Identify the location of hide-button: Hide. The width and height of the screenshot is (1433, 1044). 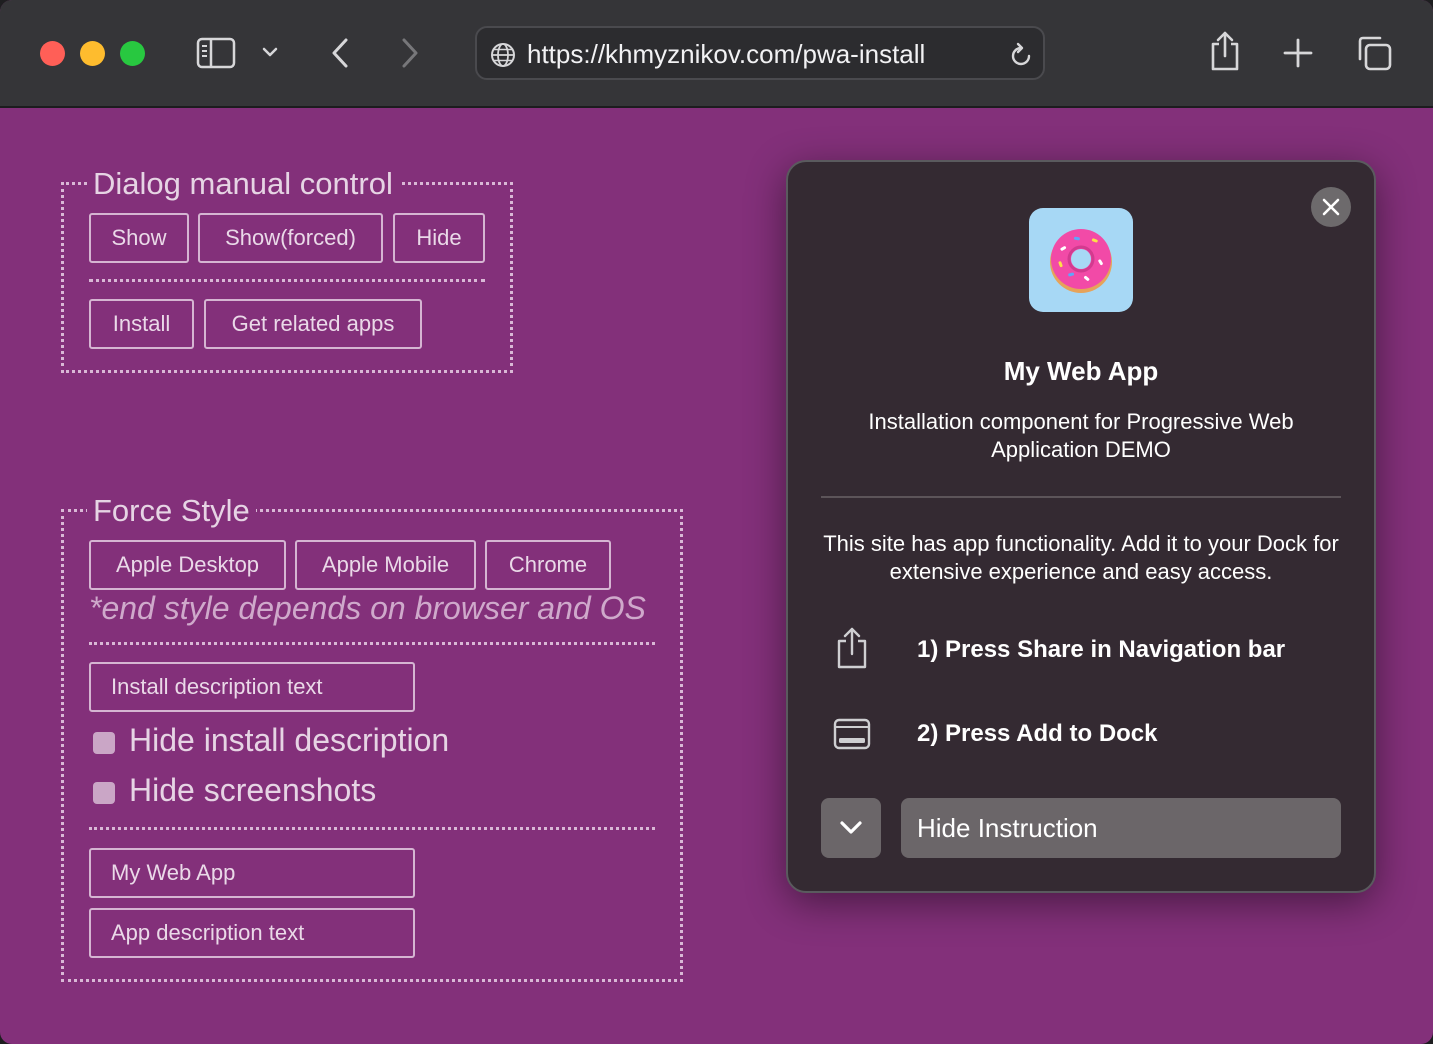
(439, 238).